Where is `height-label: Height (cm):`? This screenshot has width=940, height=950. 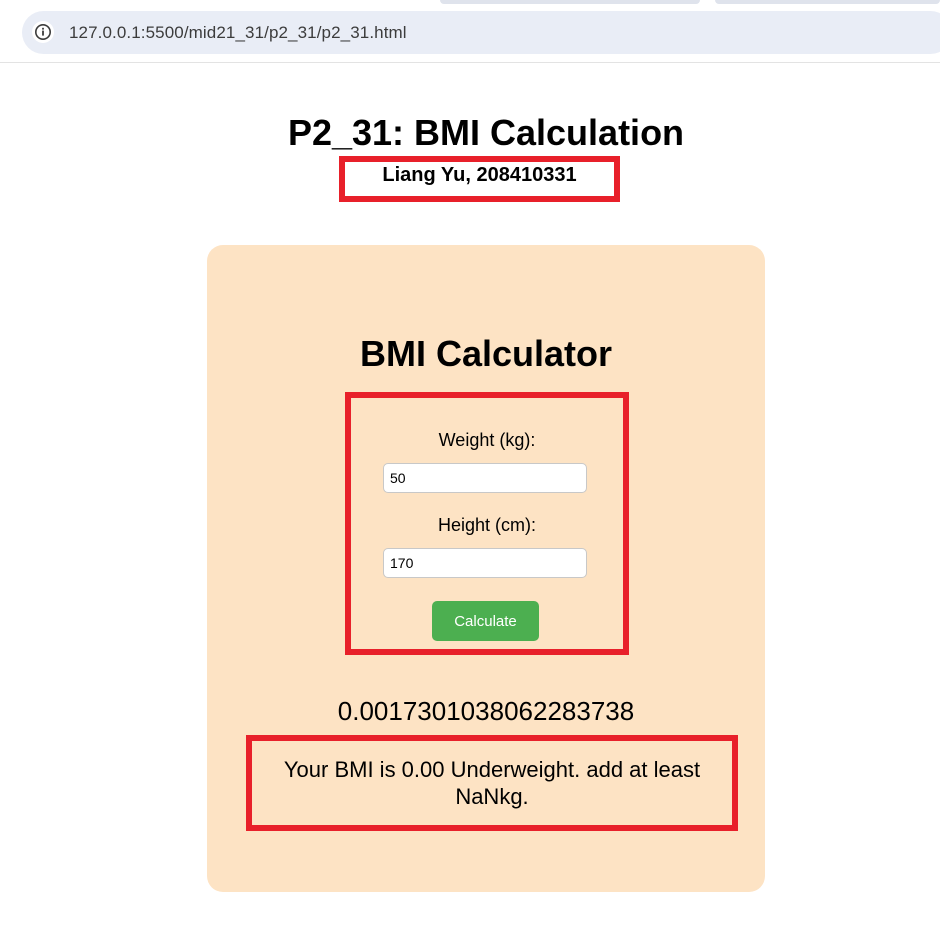 height-label: Height (cm): is located at coordinates (486, 525).